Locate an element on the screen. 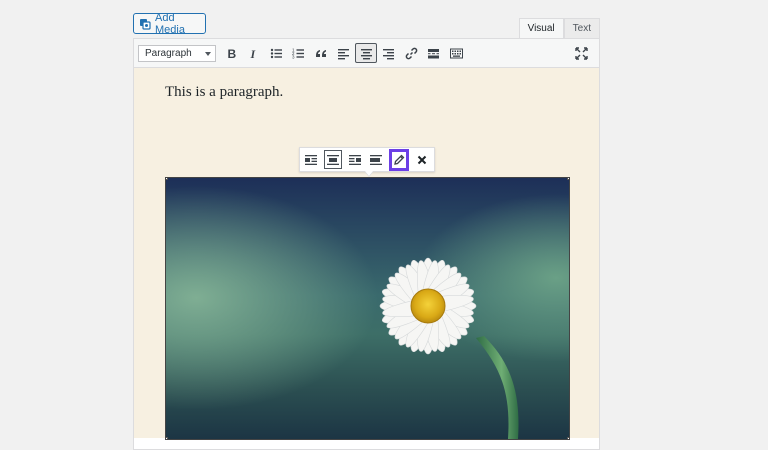 The height and width of the screenshot is (450, 768). editor-toolbar: Paragraph B I 1 2 3 is located at coordinates (366, 53).